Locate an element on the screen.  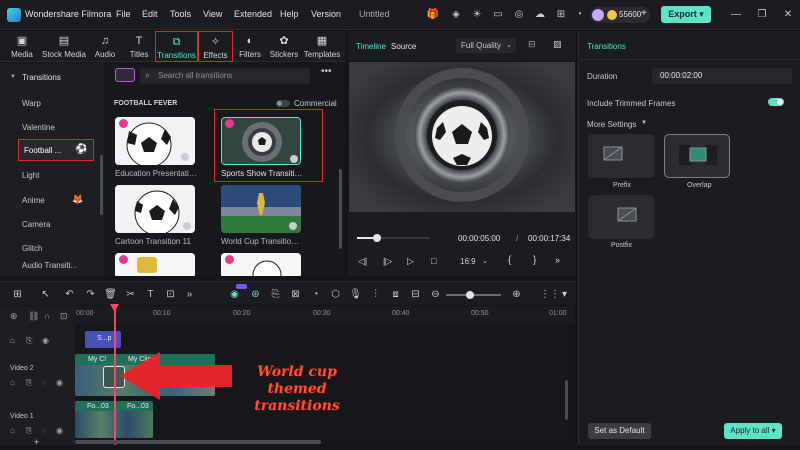
folder-toggle-icon is located at coordinates (125, 75).